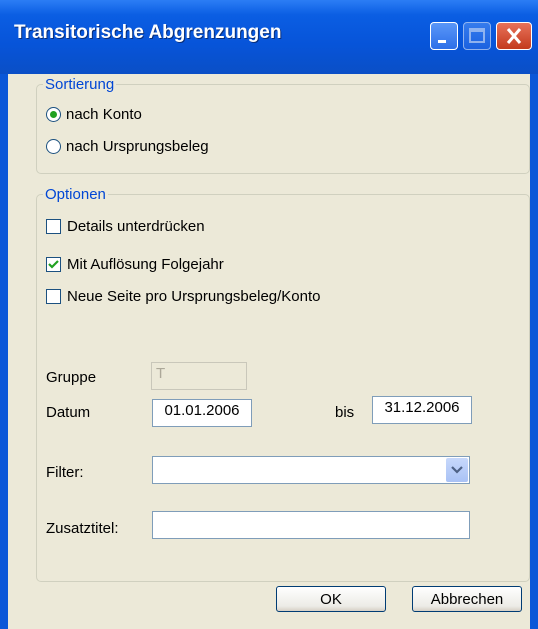  I want to click on maximize-icon, so click(477, 35).